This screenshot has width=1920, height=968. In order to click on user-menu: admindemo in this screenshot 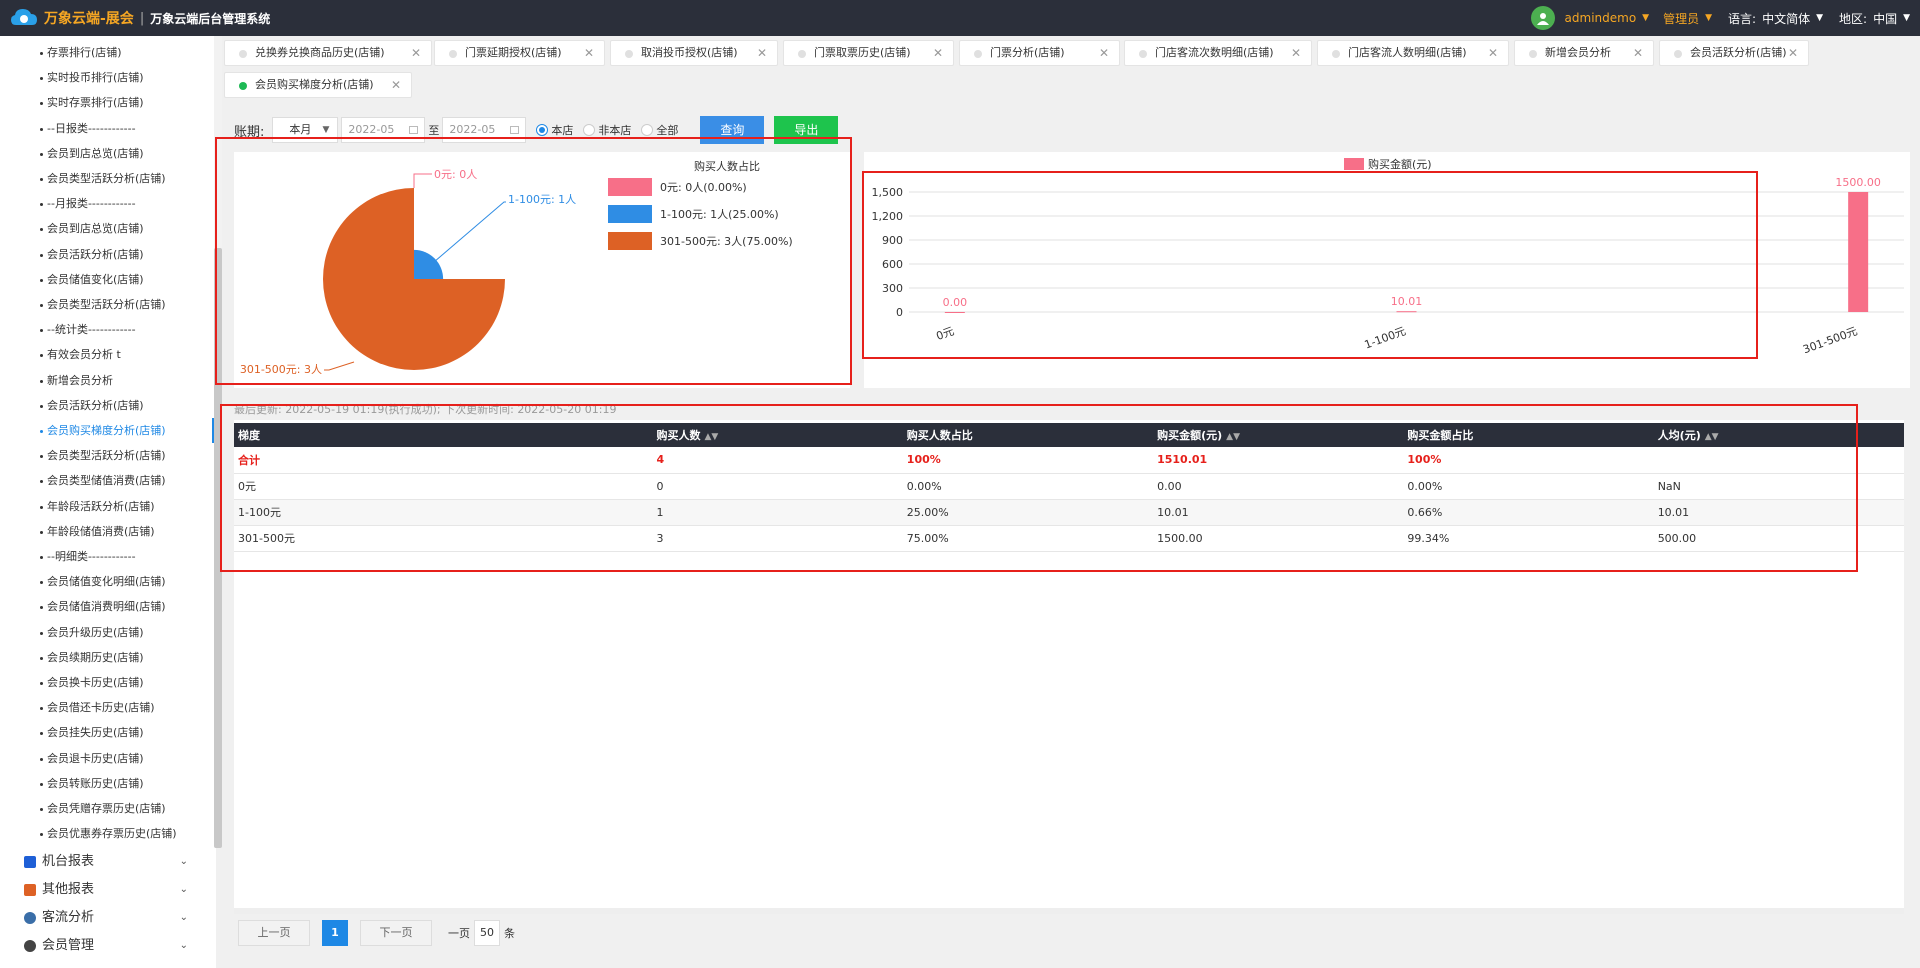, I will do `click(1601, 18)`.